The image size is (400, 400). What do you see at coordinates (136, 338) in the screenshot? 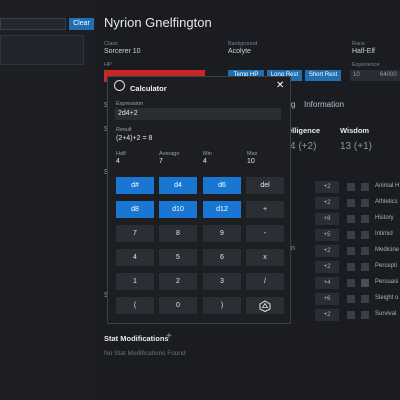
I see `stat-mods-title: Stat Modifications` at bounding box center [136, 338].